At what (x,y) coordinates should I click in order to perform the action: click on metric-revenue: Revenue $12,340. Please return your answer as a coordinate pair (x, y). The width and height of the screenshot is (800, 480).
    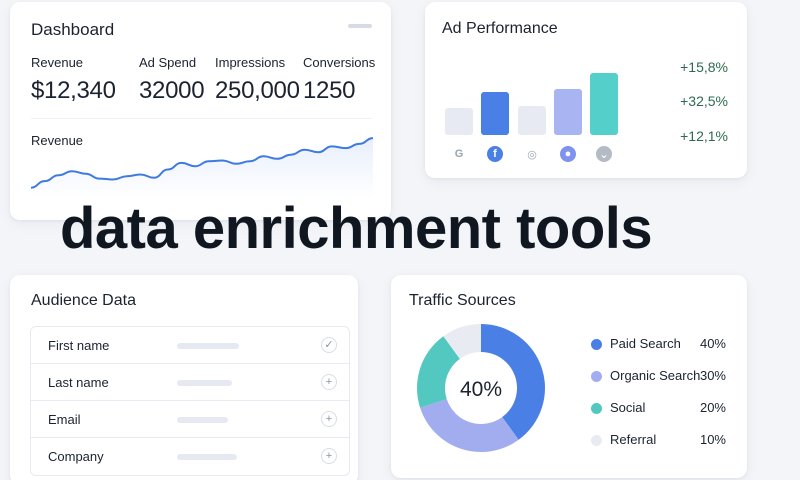
    Looking at the image, I should click on (73, 80).